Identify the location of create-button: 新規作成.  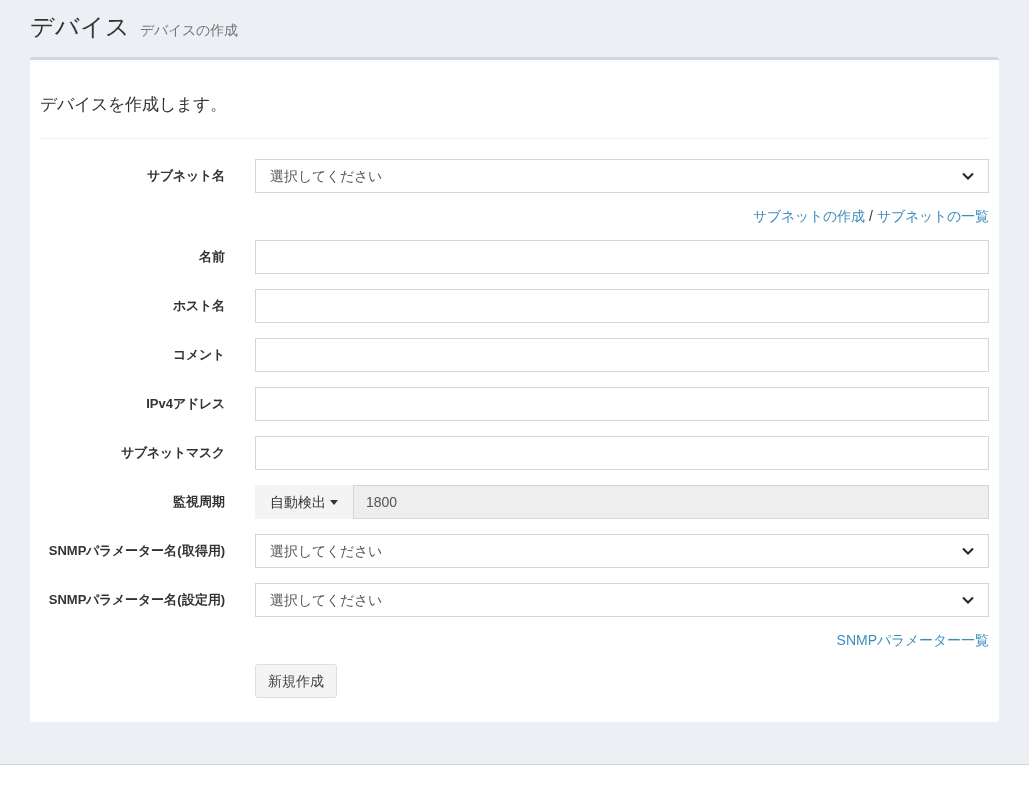
(296, 681).